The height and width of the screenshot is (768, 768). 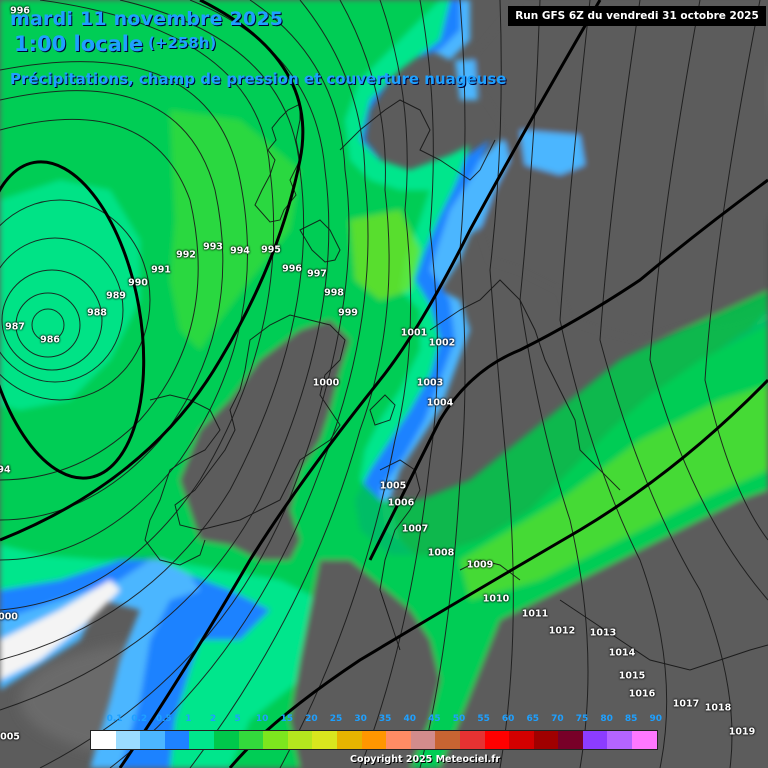 I want to click on isobar-label: 989, so click(x=116, y=296).